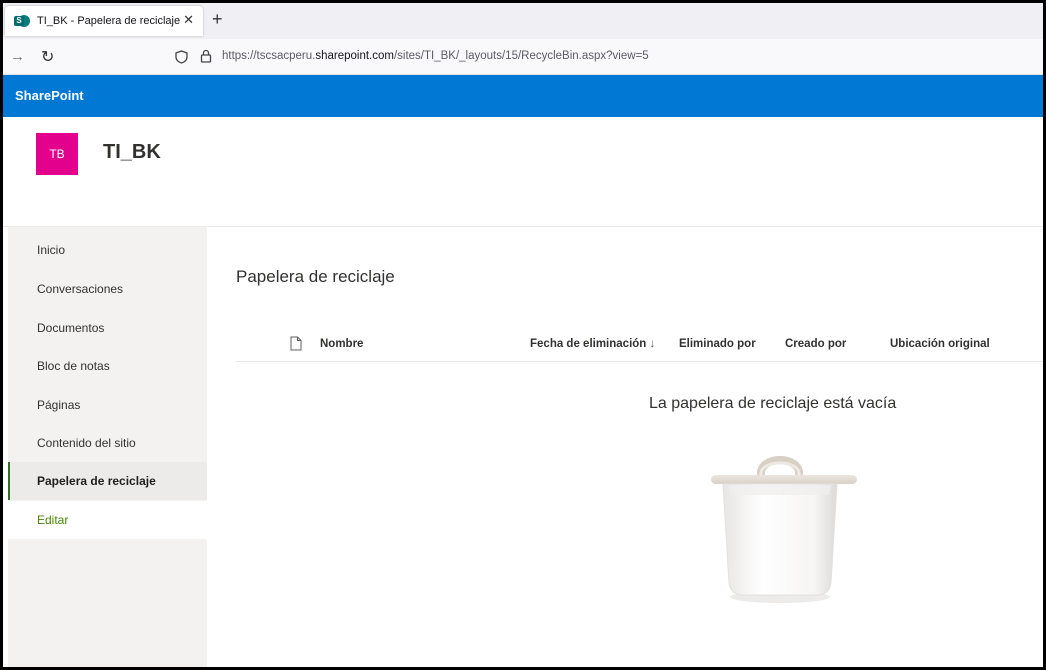 The image size is (1046, 670). What do you see at coordinates (47, 57) in the screenshot?
I see `reload-icon: ↻` at bounding box center [47, 57].